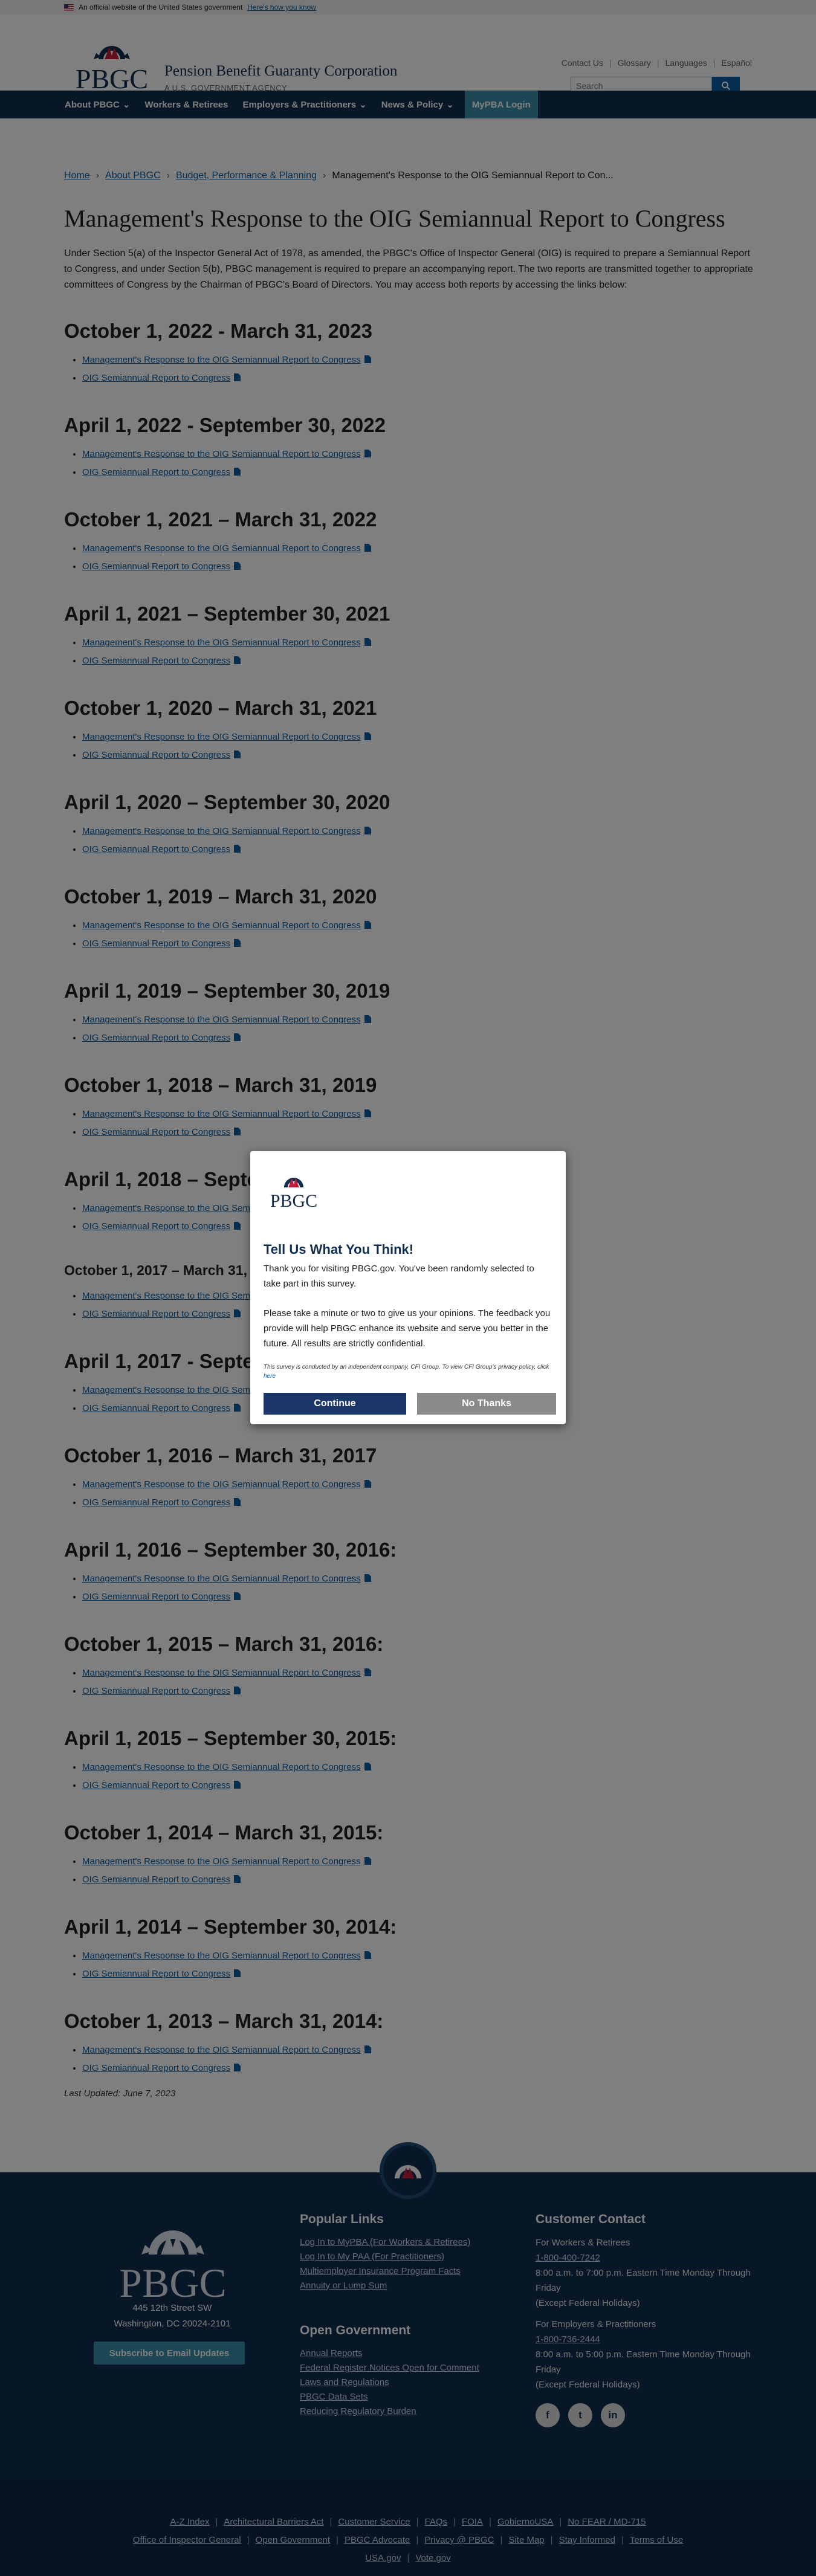  I want to click on svg-text: PBGC, so click(293, 1201).